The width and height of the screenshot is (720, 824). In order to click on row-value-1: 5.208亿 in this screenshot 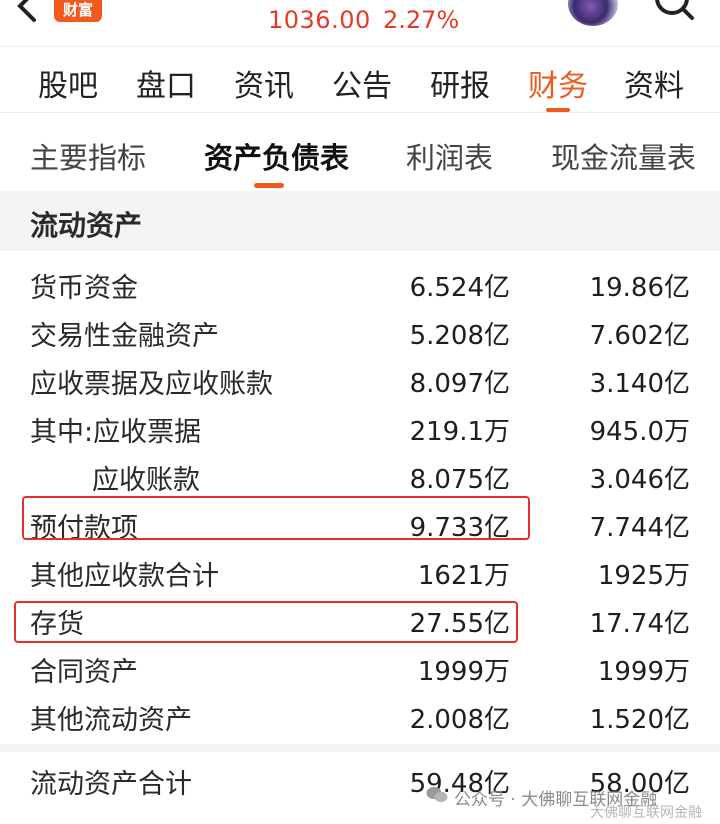, I will do `click(459, 336)`.